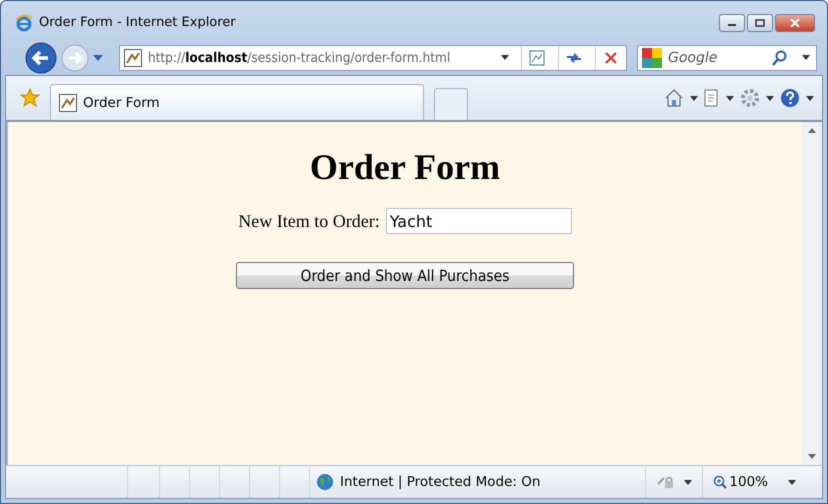  Describe the element at coordinates (748, 482) in the screenshot. I see `zoom-level: 100%` at that location.